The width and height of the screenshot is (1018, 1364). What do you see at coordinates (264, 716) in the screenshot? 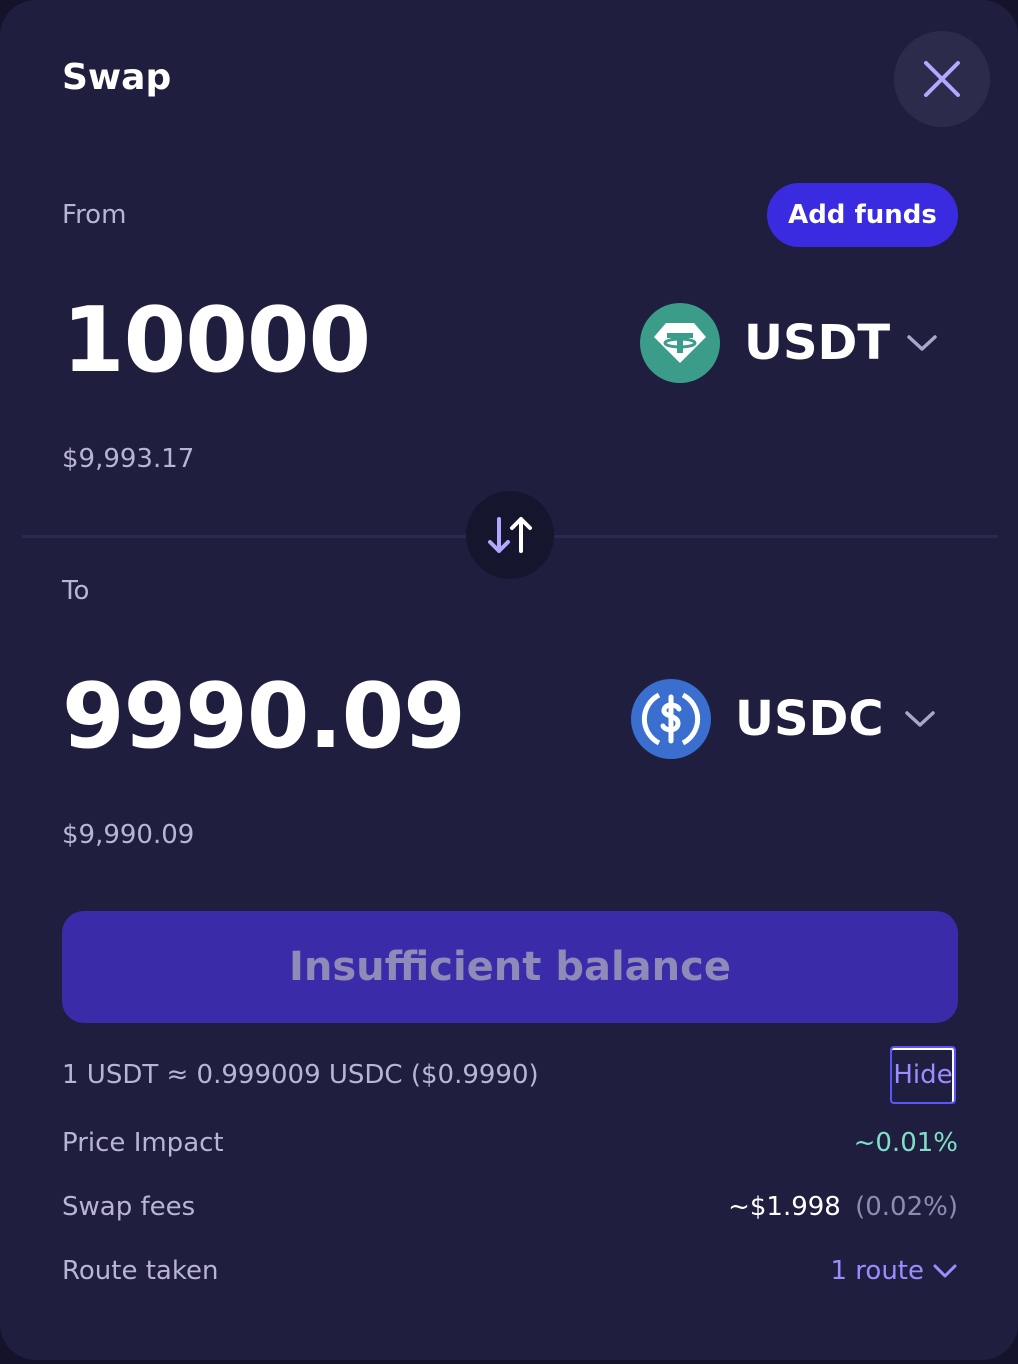
I see `to-amount: 9990.09` at bounding box center [264, 716].